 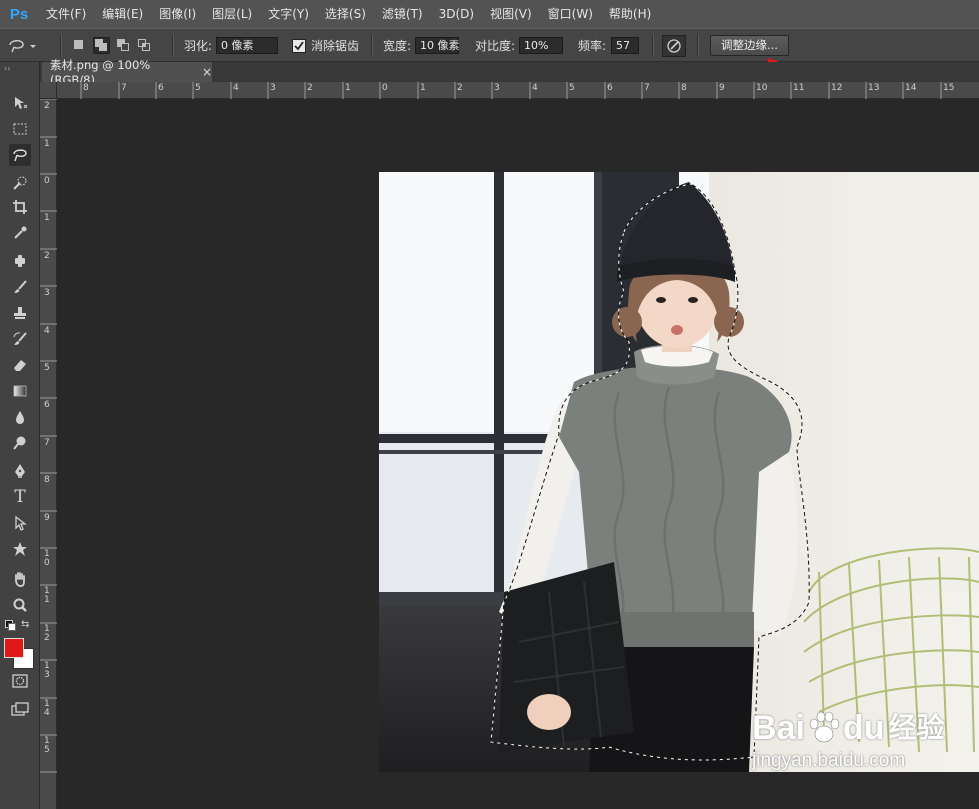 I want to click on ruler-left-label: 1 0, so click(x=47, y=558).